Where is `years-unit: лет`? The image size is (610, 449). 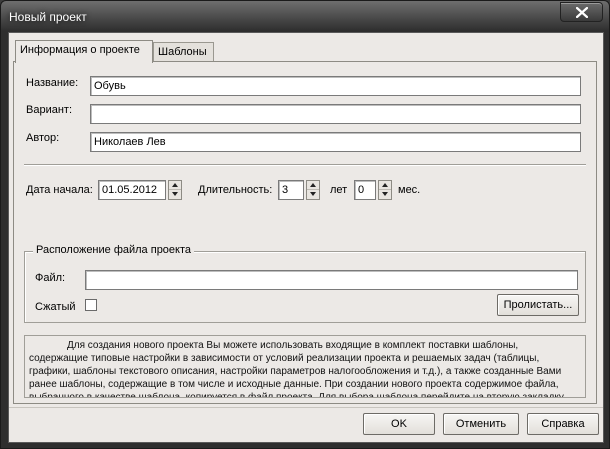
years-unit: лет is located at coordinates (339, 190).